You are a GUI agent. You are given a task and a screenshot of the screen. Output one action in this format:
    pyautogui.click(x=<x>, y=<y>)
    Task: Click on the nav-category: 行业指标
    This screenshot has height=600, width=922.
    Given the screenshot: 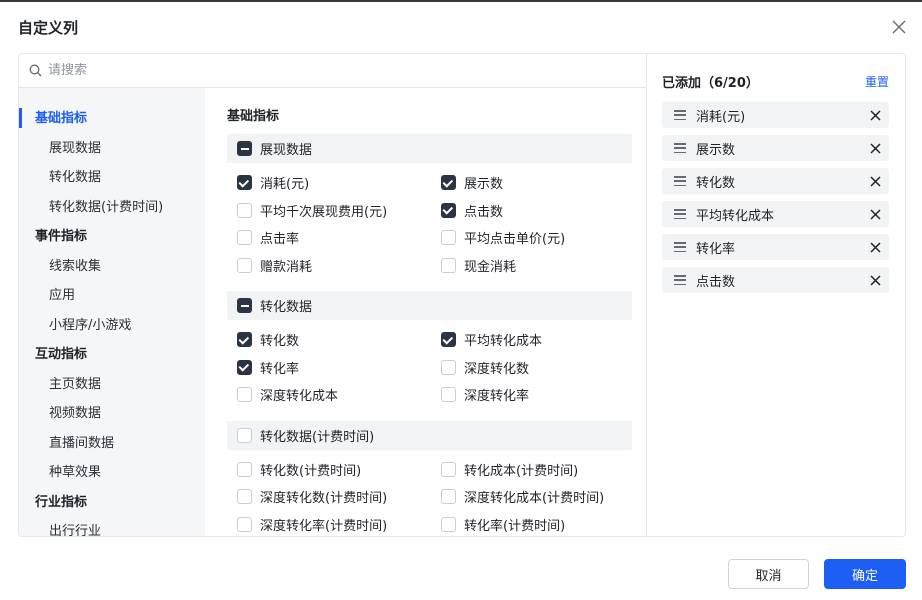 What is the action you would take?
    pyautogui.click(x=112, y=501)
    